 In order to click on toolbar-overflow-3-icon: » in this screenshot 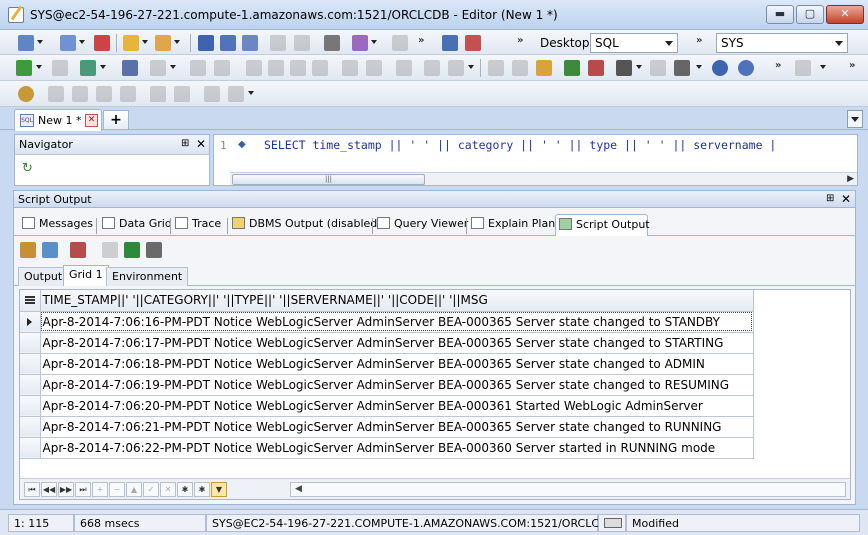, I will do `click(699, 40)`.